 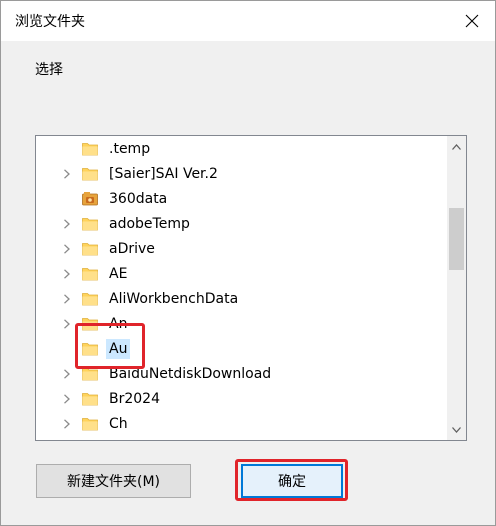 What do you see at coordinates (134, 399) in the screenshot?
I see `tree-item-label: Br2024` at bounding box center [134, 399].